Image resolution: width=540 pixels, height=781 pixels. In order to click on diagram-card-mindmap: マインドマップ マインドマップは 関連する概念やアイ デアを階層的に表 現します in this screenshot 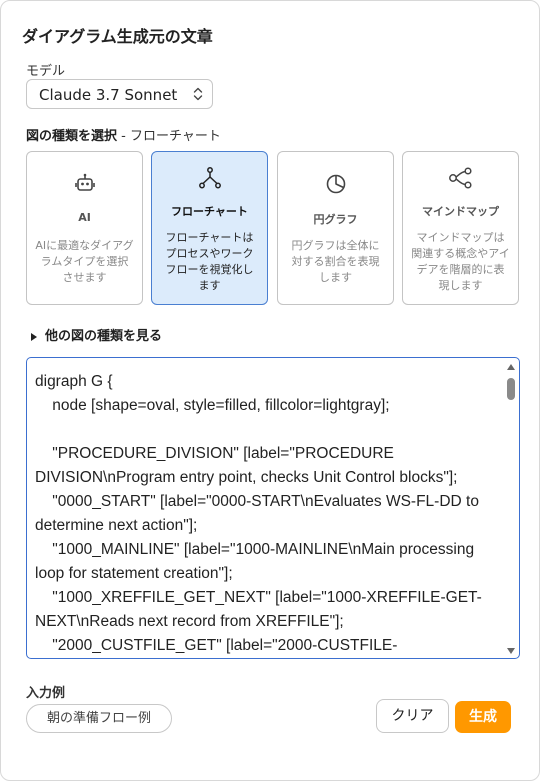, I will do `click(460, 228)`.